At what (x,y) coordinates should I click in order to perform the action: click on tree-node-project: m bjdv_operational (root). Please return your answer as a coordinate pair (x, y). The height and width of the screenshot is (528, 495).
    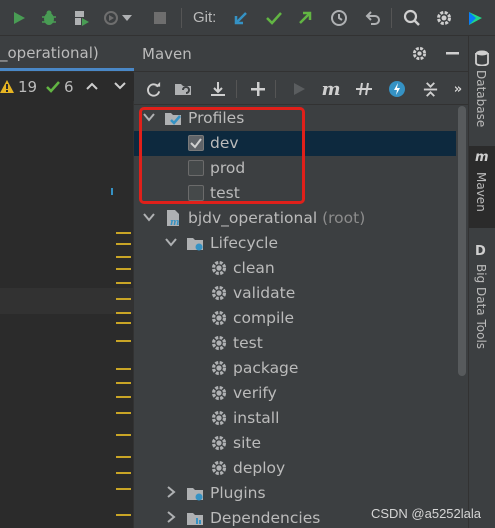
    Looking at the image, I should click on (295, 218).